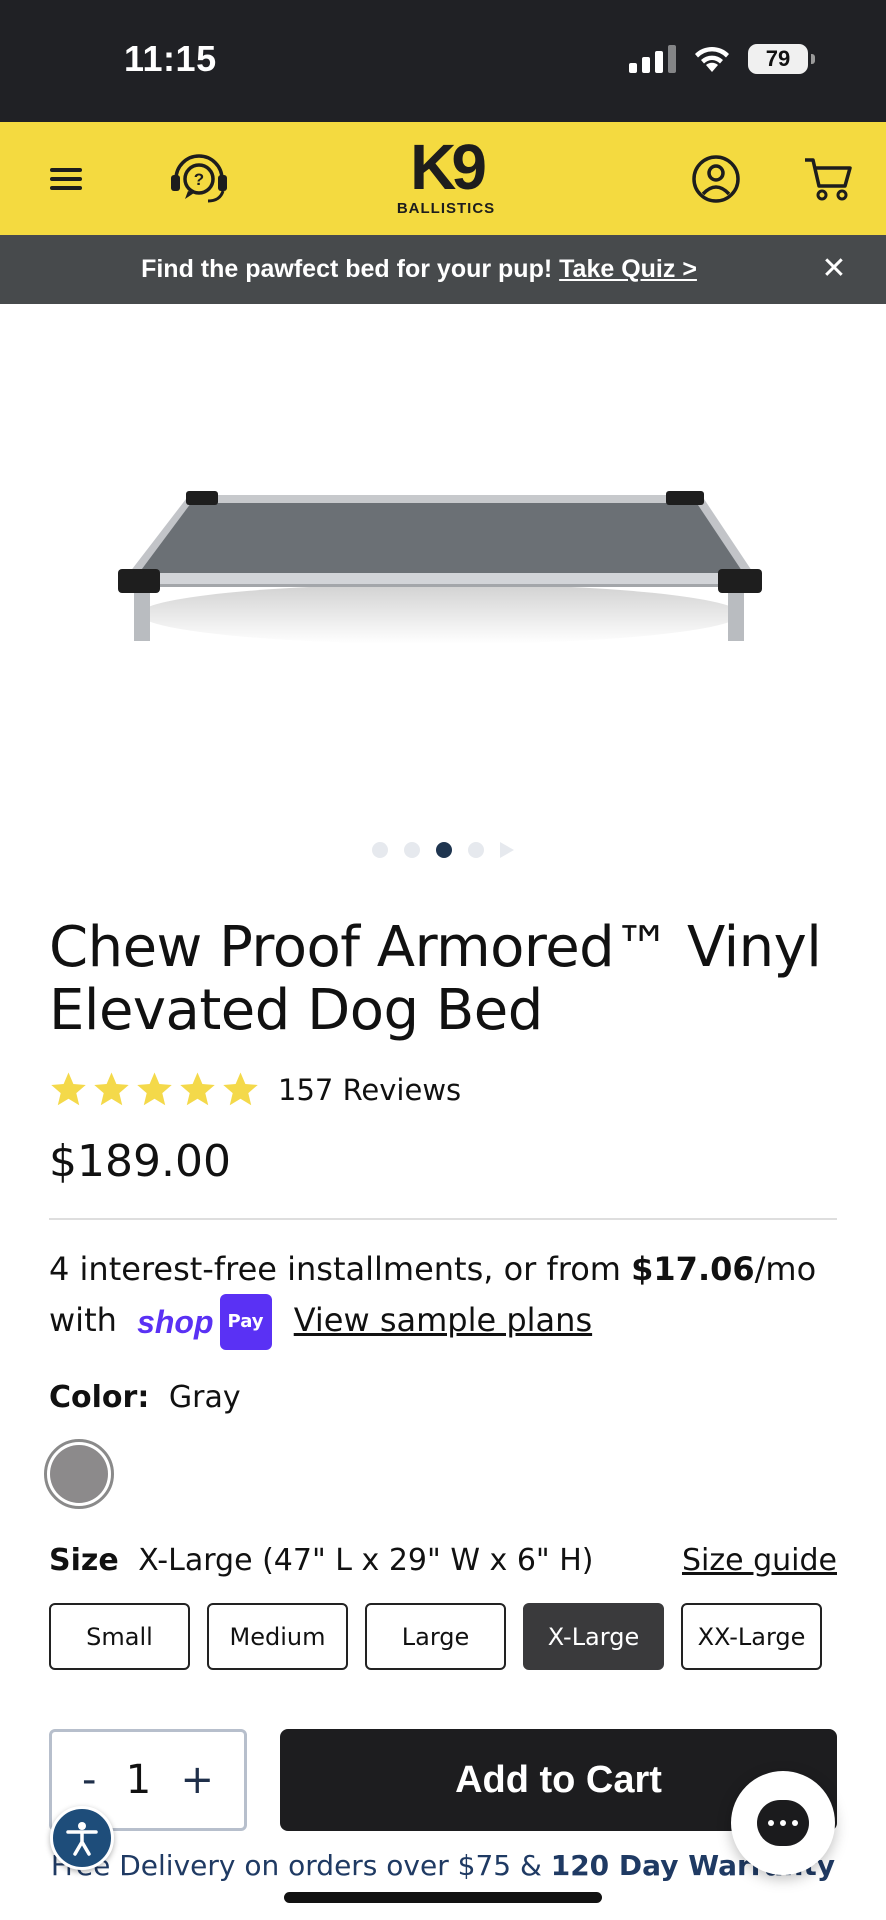 This screenshot has height=1920, width=886. I want to click on brand-logo: K9 BALLISTICS, so click(446, 176).